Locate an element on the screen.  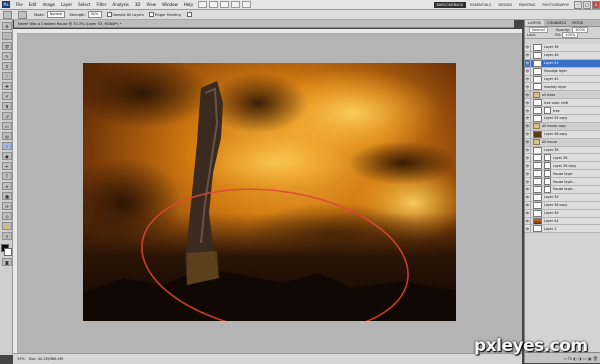
menu-select: Select is located at coordinates (84, 4).